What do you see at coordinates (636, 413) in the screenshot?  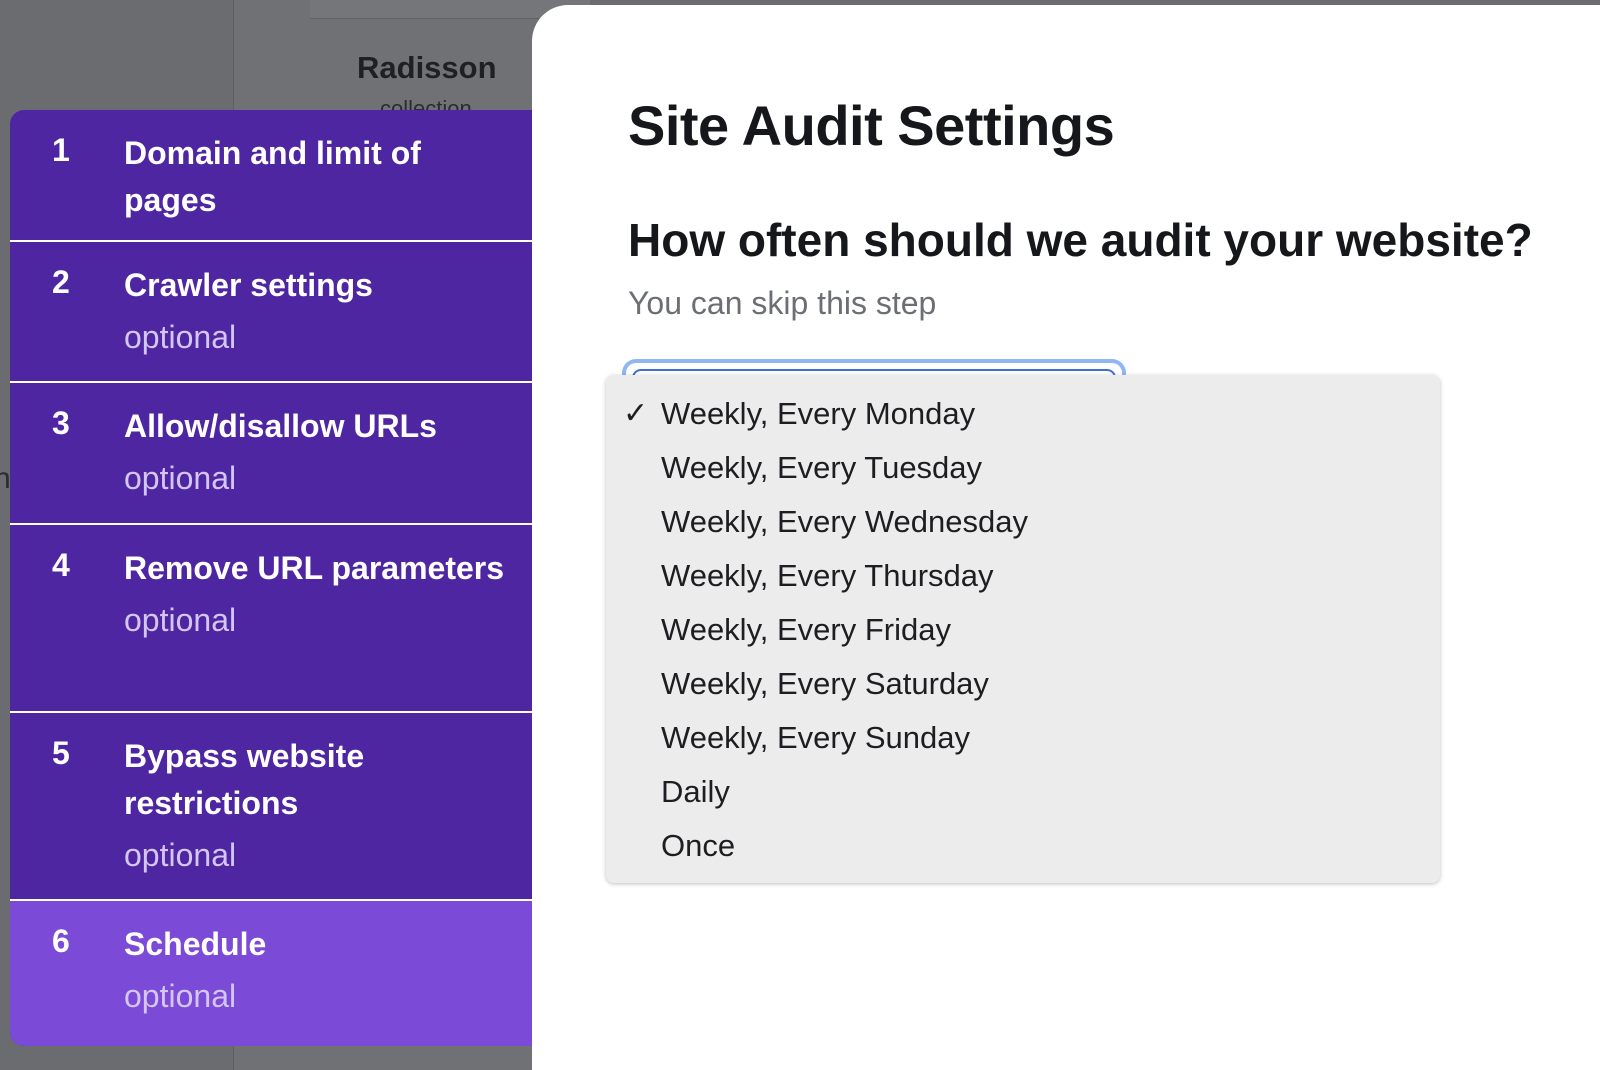 I see `checkmark-icon: ✓` at bounding box center [636, 413].